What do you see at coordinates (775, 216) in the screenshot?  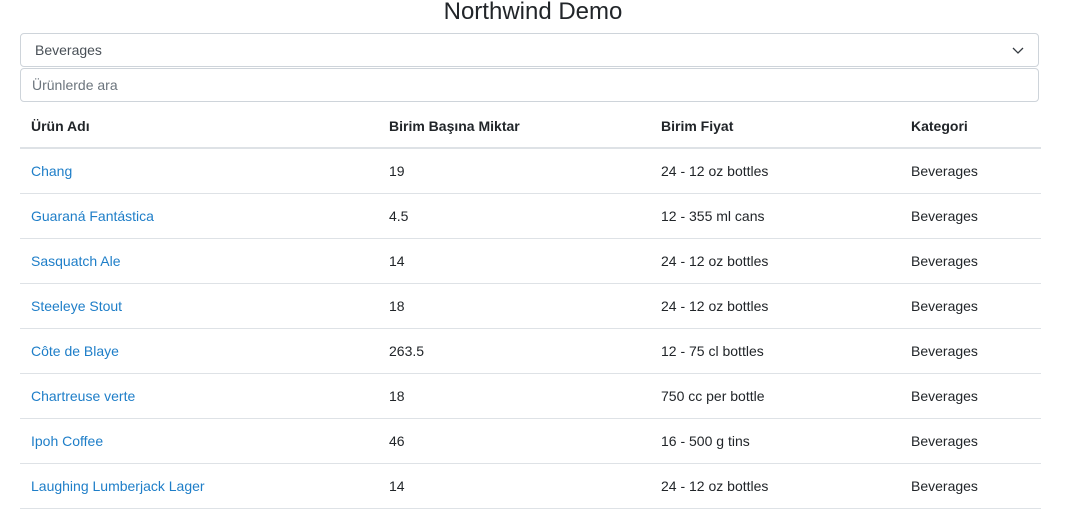 I see `price-cell: 12 - 355 ml cans` at bounding box center [775, 216].